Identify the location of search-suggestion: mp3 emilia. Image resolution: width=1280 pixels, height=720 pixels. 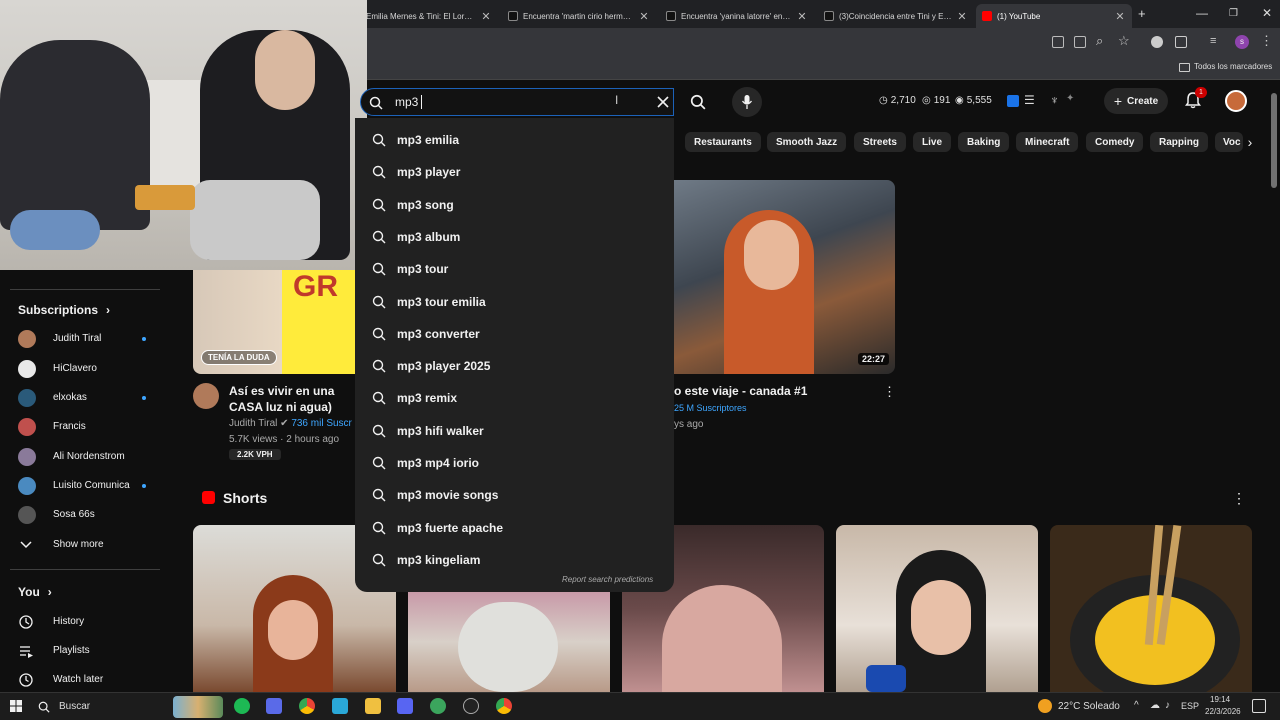
(514, 140).